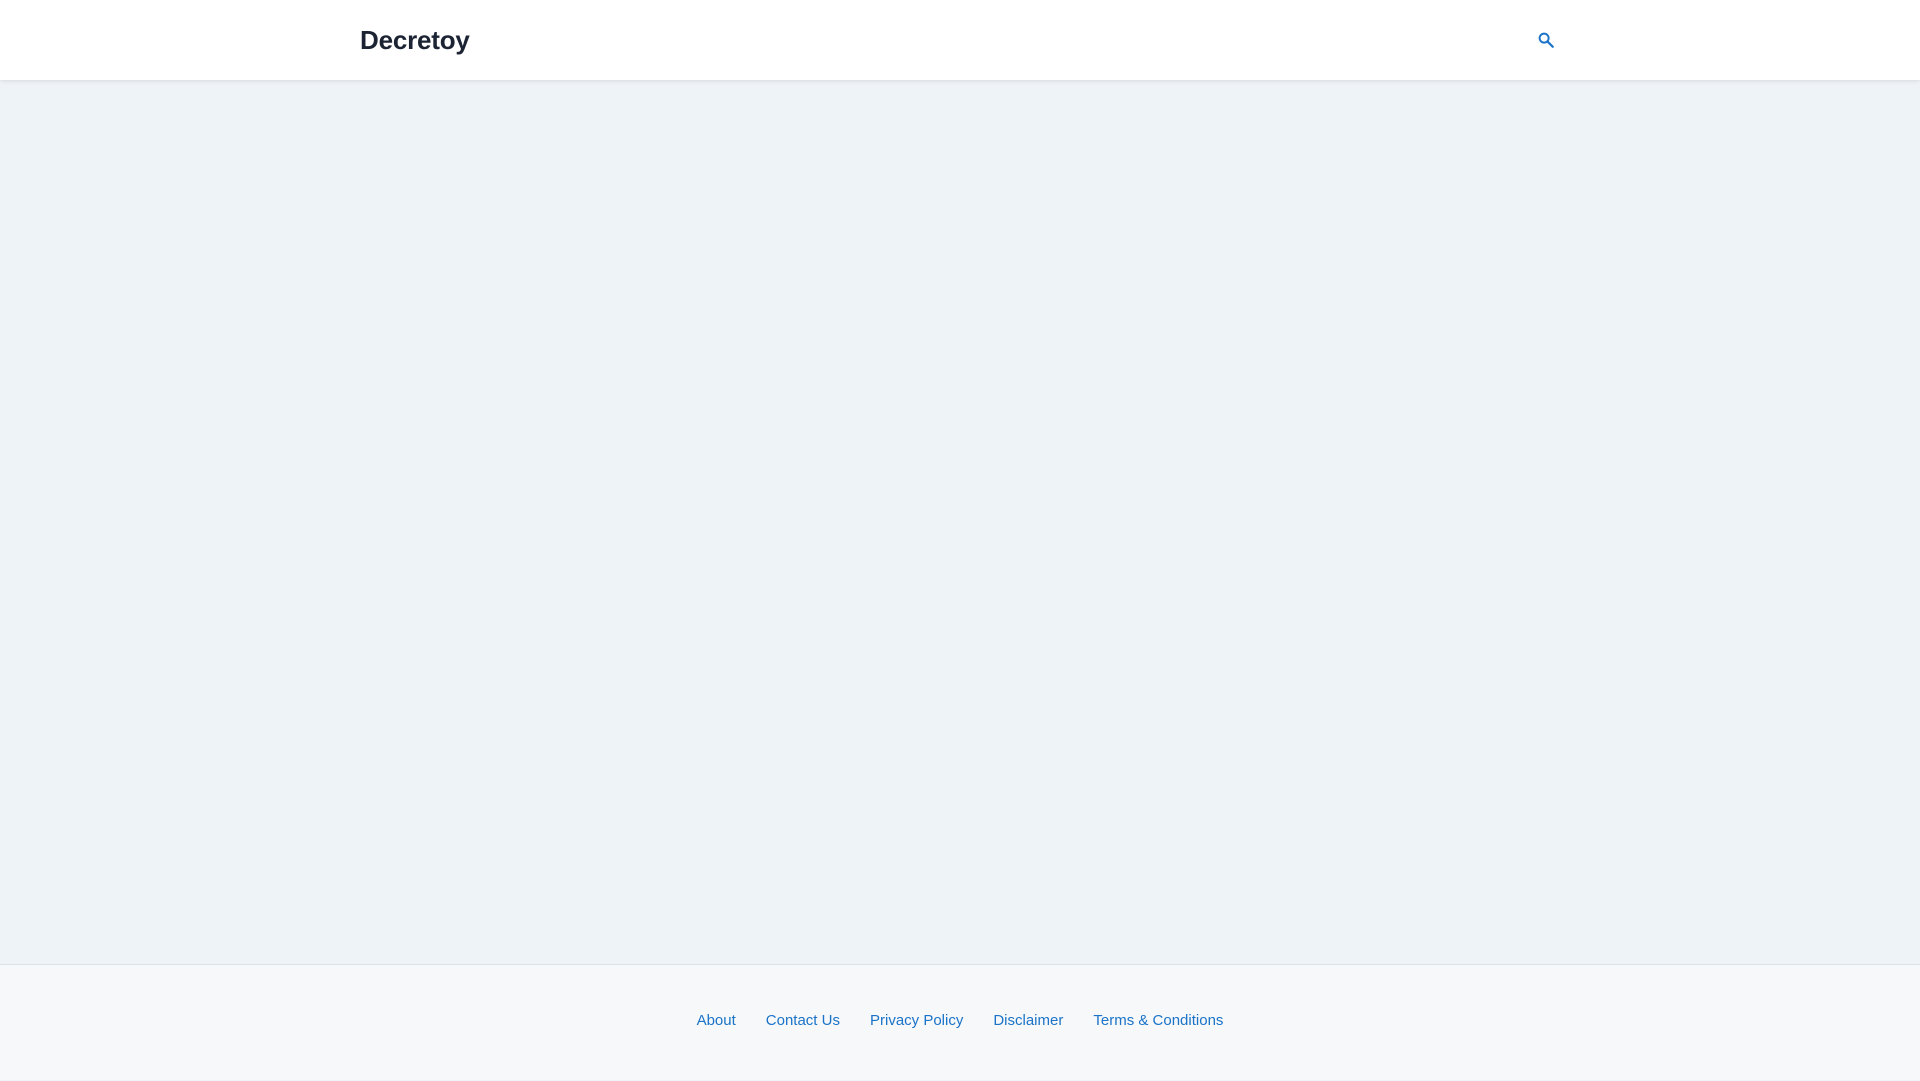 The width and height of the screenshot is (1920, 1081). I want to click on footer-link-terms-conditions: Terms & Conditions, so click(1158, 1020).